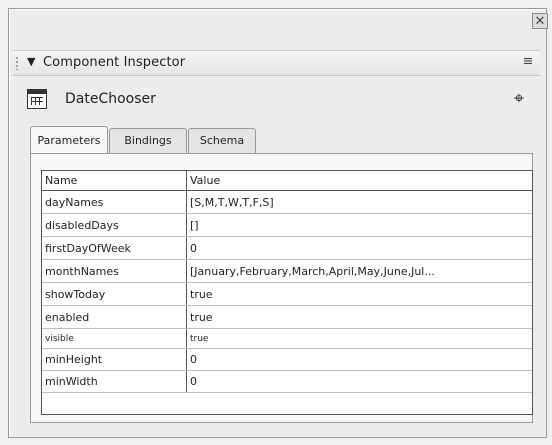  I want to click on param-name: enabled, so click(114, 317).